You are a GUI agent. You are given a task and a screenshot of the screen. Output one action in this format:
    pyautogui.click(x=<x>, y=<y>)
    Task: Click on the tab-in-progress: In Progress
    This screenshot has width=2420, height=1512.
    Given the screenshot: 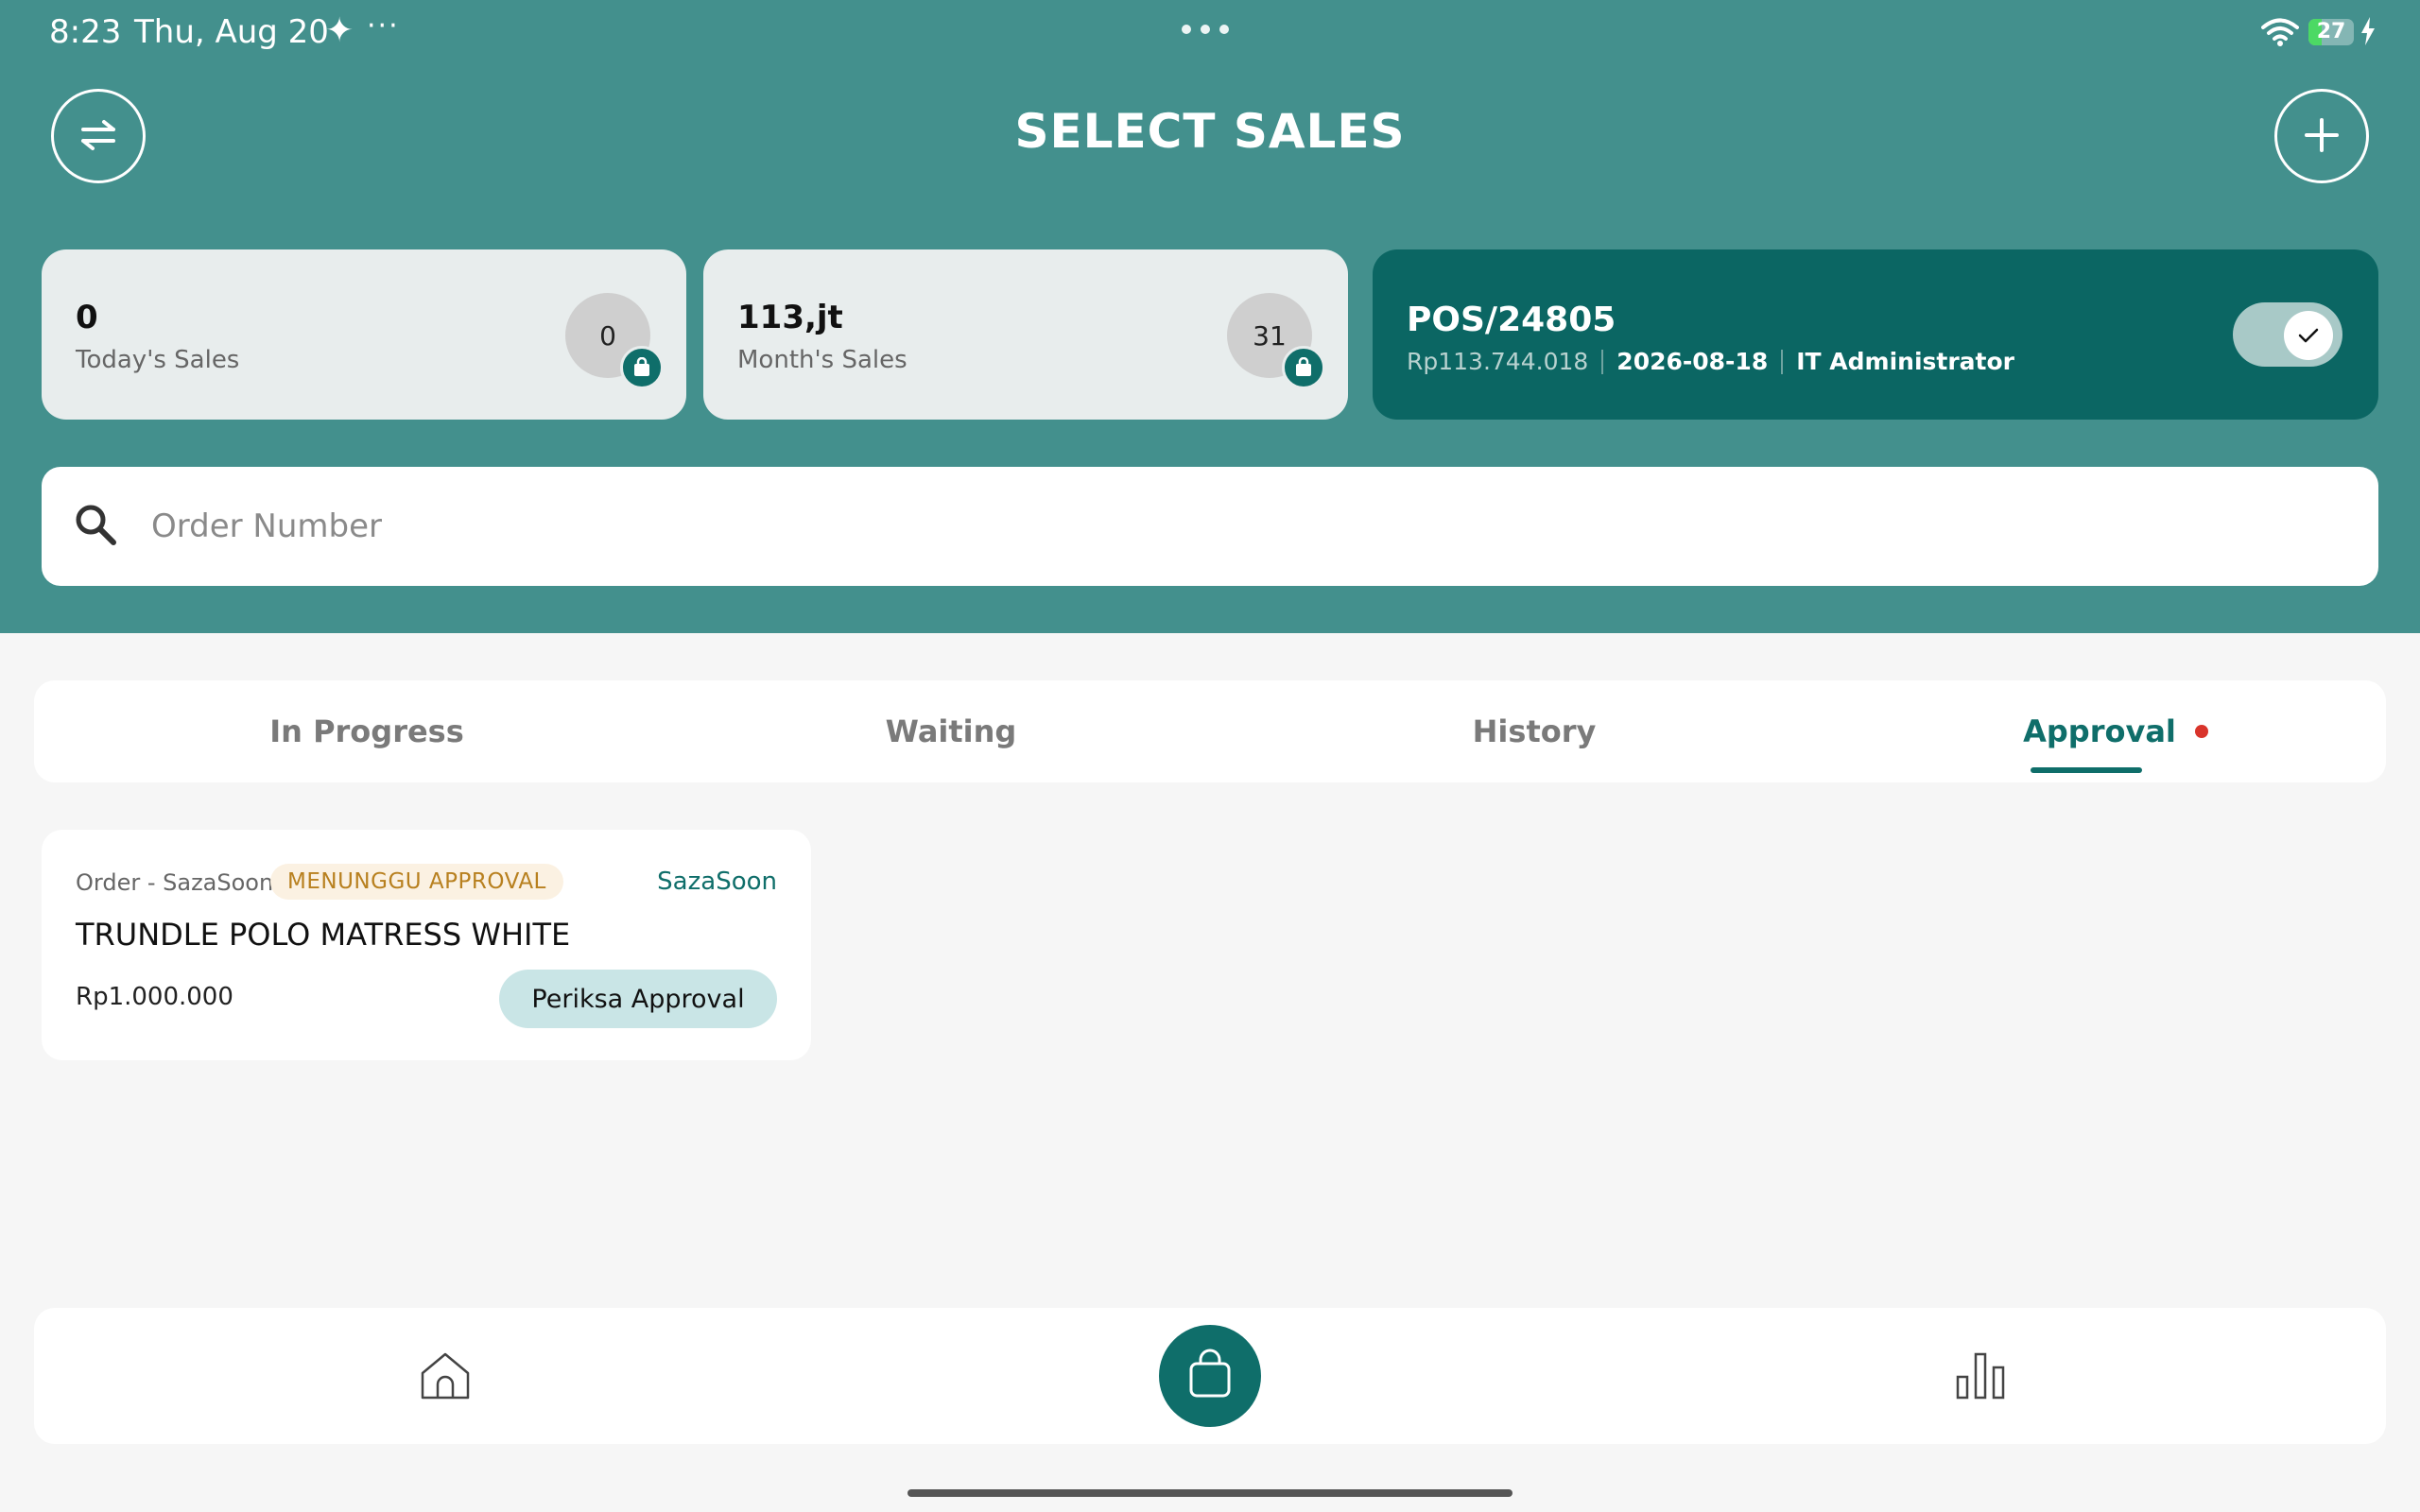 What is the action you would take?
    pyautogui.click(x=367, y=731)
    